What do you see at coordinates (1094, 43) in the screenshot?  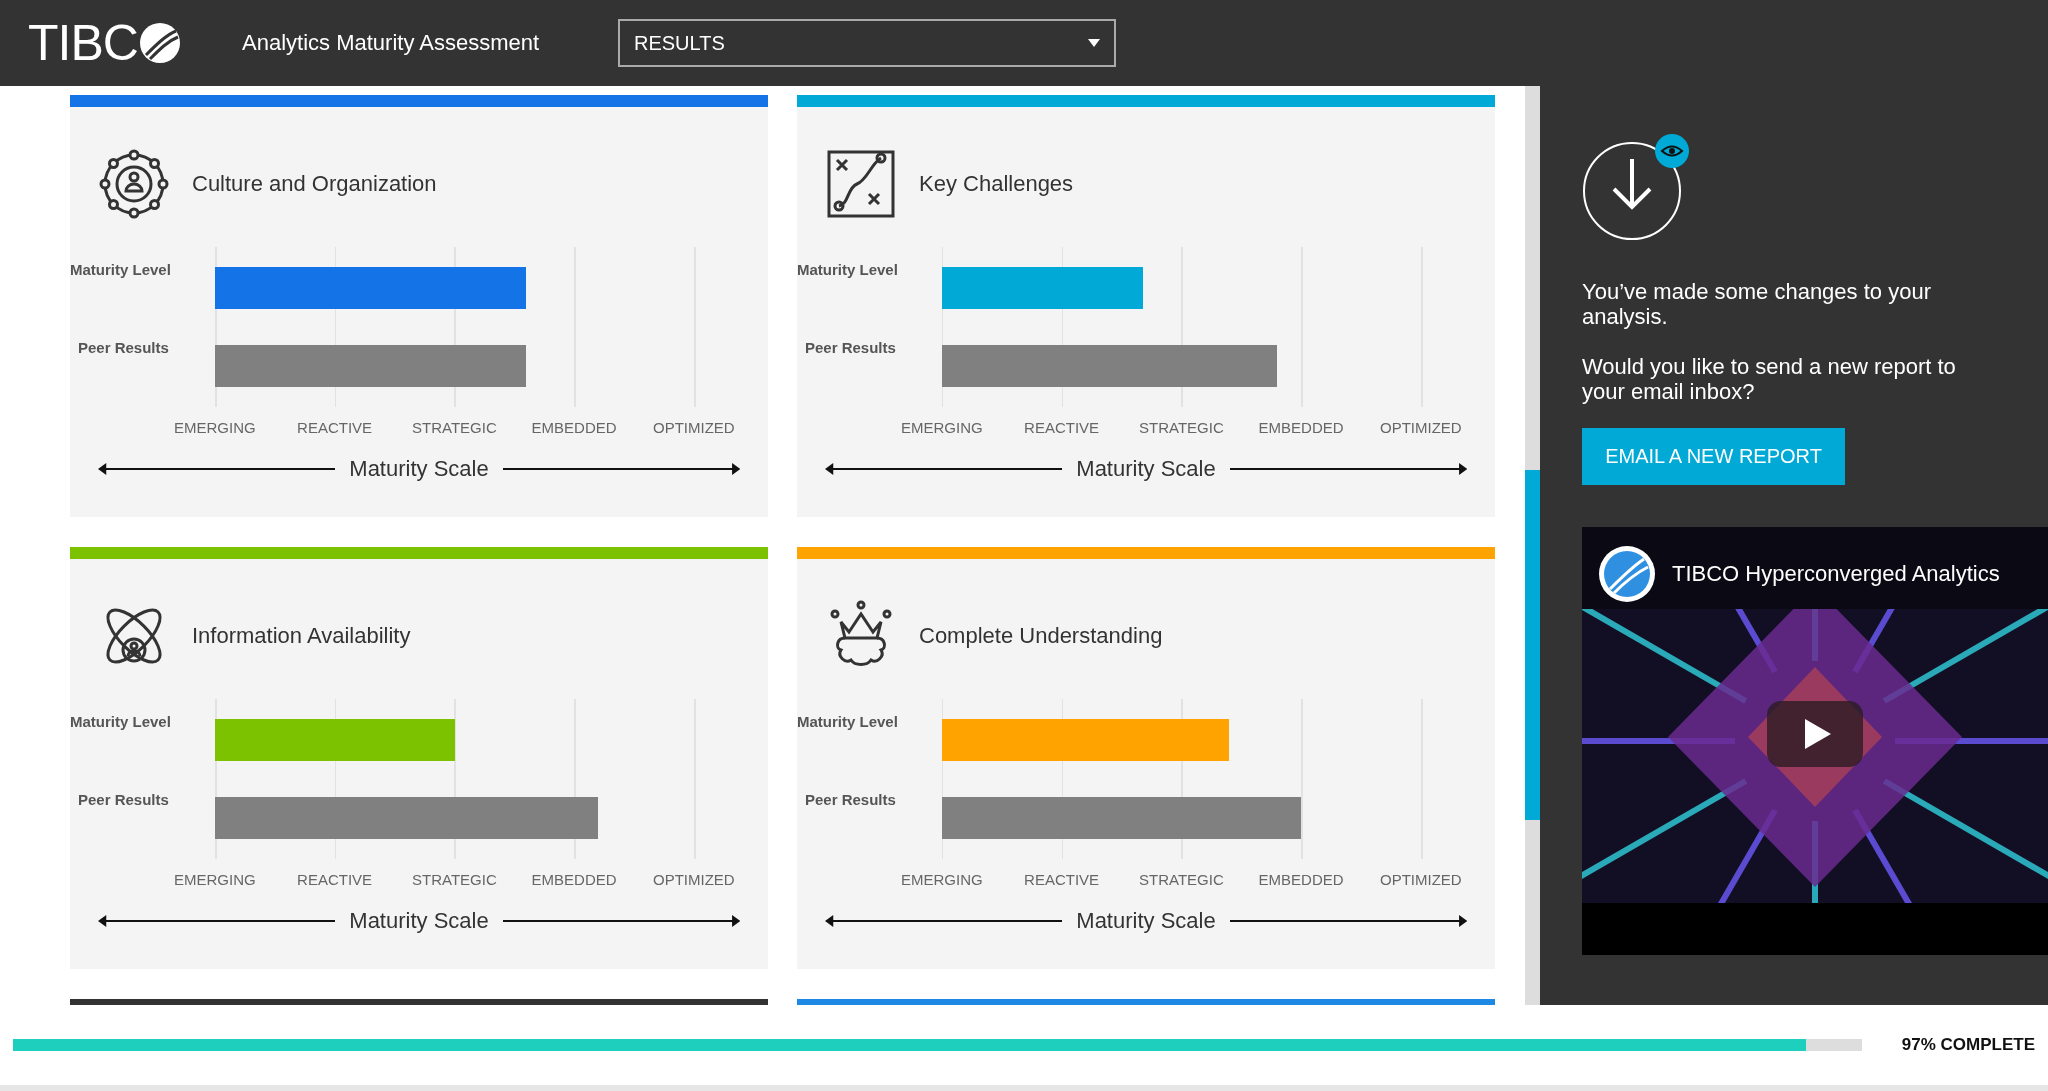 I see `caret-icon` at bounding box center [1094, 43].